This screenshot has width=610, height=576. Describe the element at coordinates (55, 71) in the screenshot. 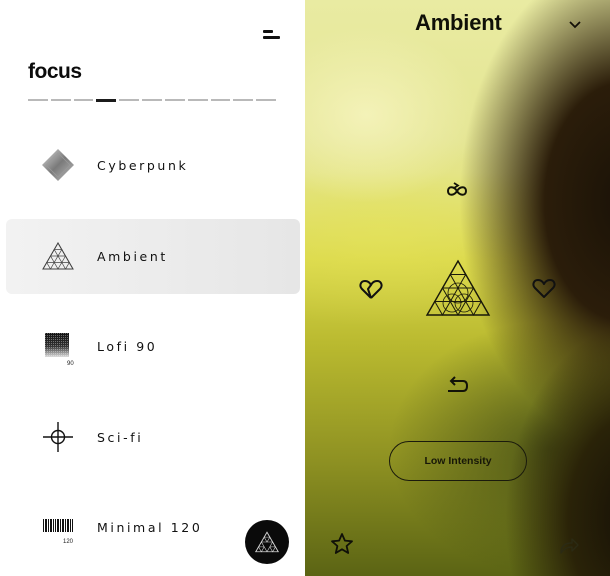

I see `app-logo: focus` at that location.